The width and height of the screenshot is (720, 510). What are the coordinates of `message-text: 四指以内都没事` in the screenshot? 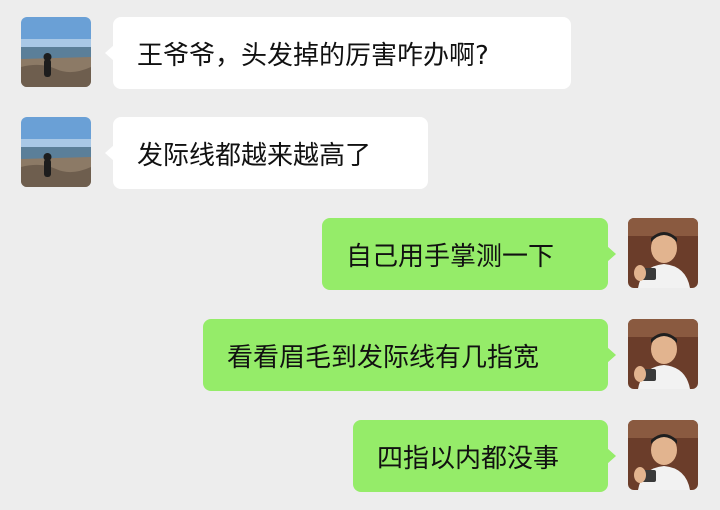 It's located at (468, 458).